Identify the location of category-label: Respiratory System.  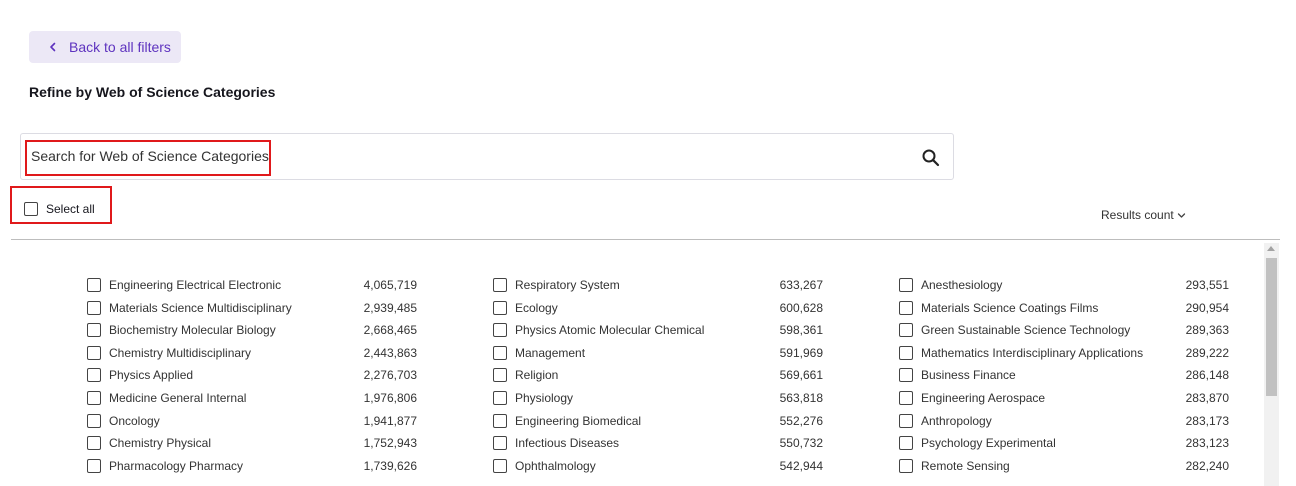
(567, 285).